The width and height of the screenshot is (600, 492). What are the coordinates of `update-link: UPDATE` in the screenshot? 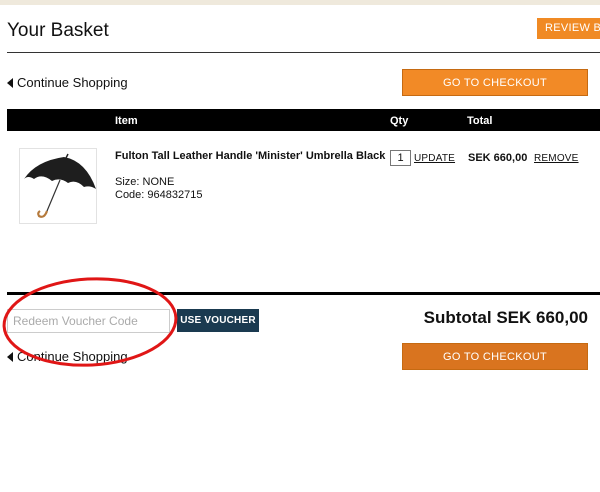 It's located at (434, 158).